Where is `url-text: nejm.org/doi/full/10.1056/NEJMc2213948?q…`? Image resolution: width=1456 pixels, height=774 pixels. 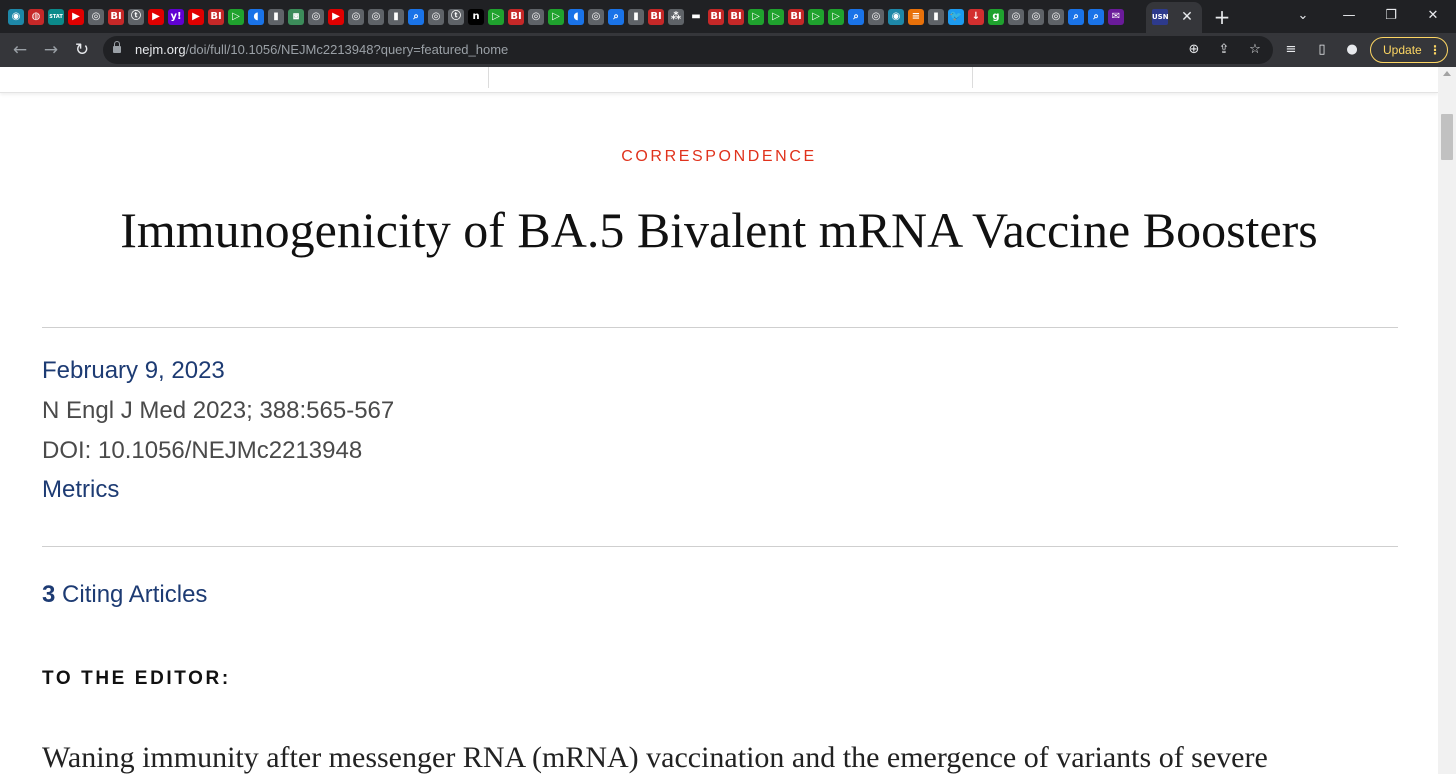 url-text: nejm.org/doi/full/10.1056/NEJMc2213948?q… is located at coordinates (321, 50).